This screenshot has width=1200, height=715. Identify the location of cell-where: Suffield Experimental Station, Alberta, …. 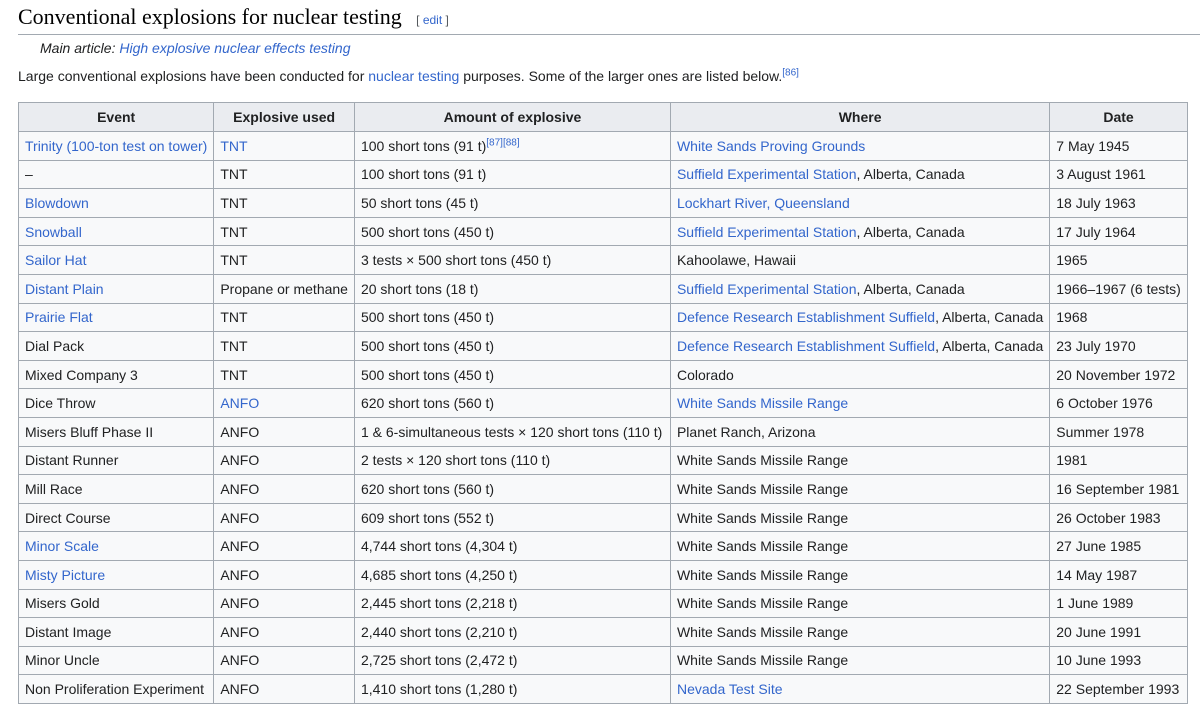
(860, 288).